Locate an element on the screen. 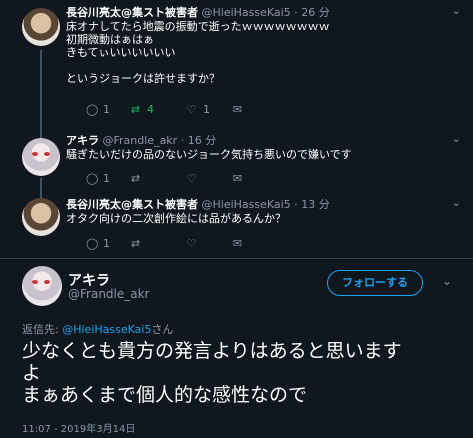 The width and height of the screenshot is (473, 438). tweet-time: · 16 分 is located at coordinates (199, 140).